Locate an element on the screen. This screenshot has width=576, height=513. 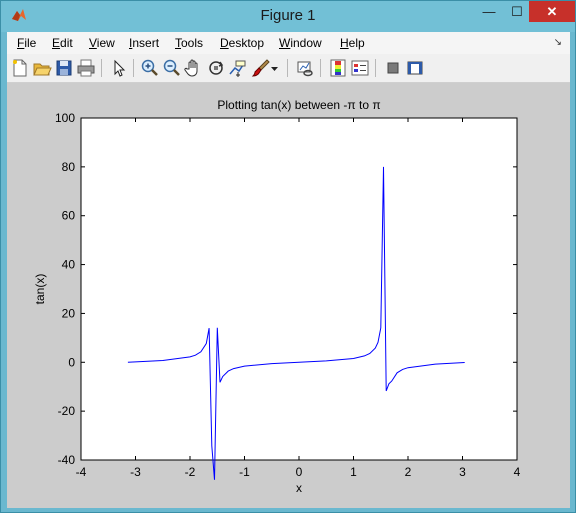
figure-toolbar is located at coordinates (288, 68).